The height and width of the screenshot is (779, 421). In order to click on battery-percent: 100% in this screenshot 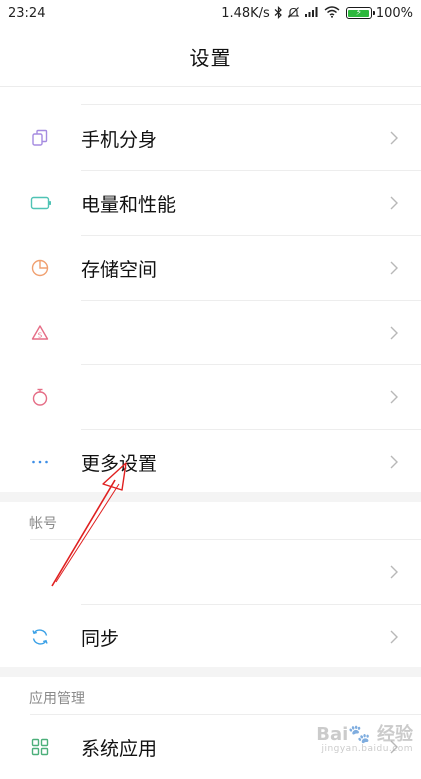, I will do `click(394, 13)`.